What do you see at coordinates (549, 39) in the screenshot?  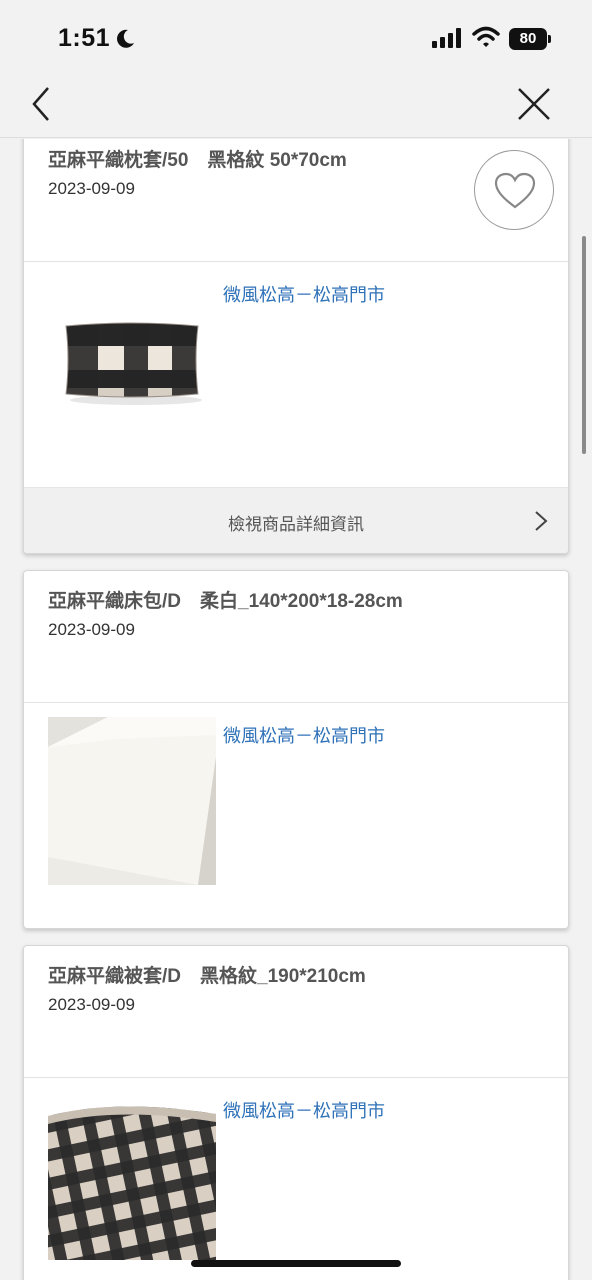 I see `battery-cap` at bounding box center [549, 39].